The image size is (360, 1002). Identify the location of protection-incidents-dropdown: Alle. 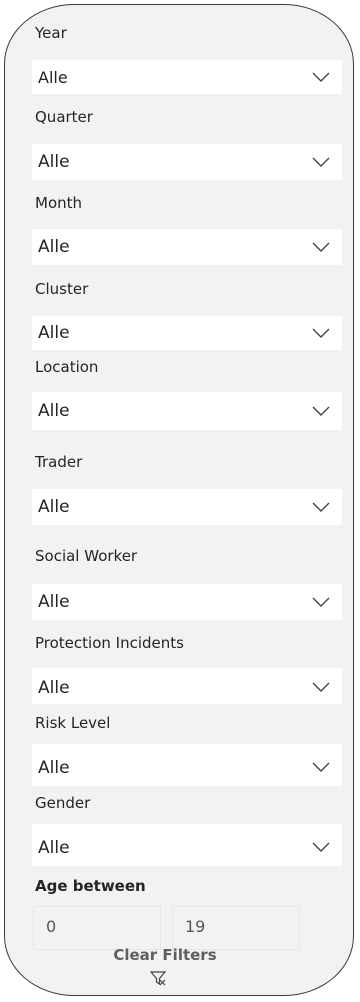
(187, 686).